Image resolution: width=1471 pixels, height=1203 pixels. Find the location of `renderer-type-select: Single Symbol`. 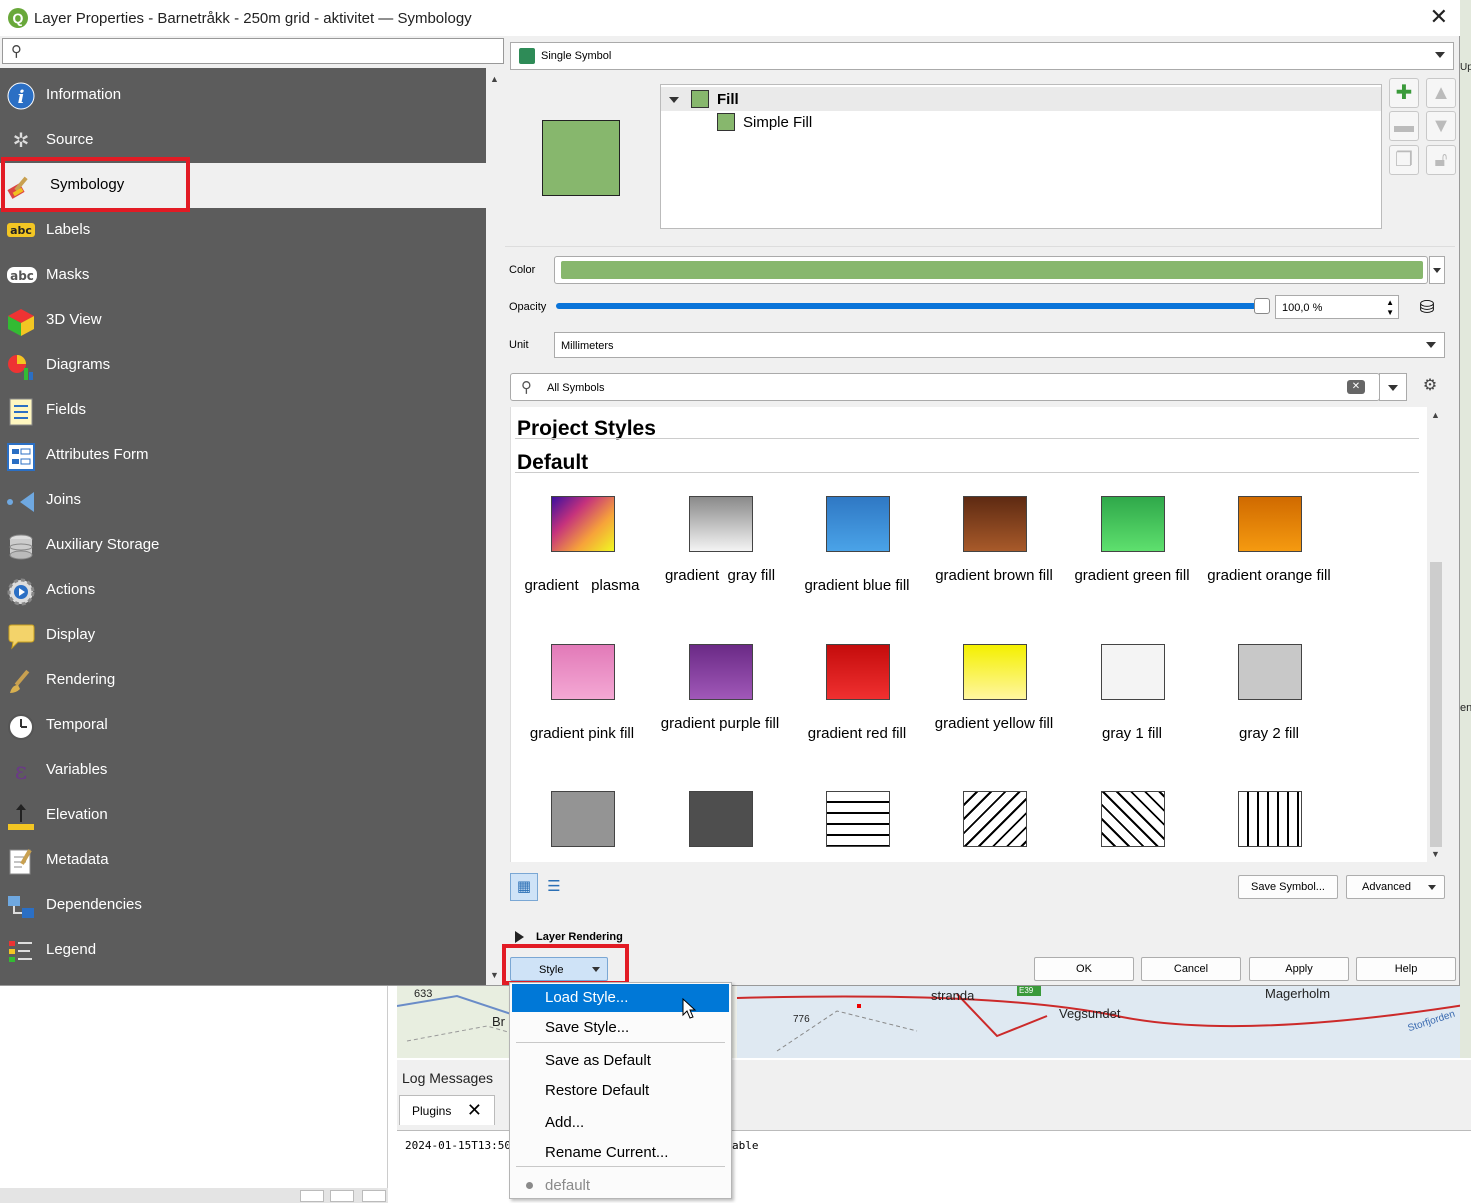

renderer-type-select: Single Symbol is located at coordinates (982, 56).